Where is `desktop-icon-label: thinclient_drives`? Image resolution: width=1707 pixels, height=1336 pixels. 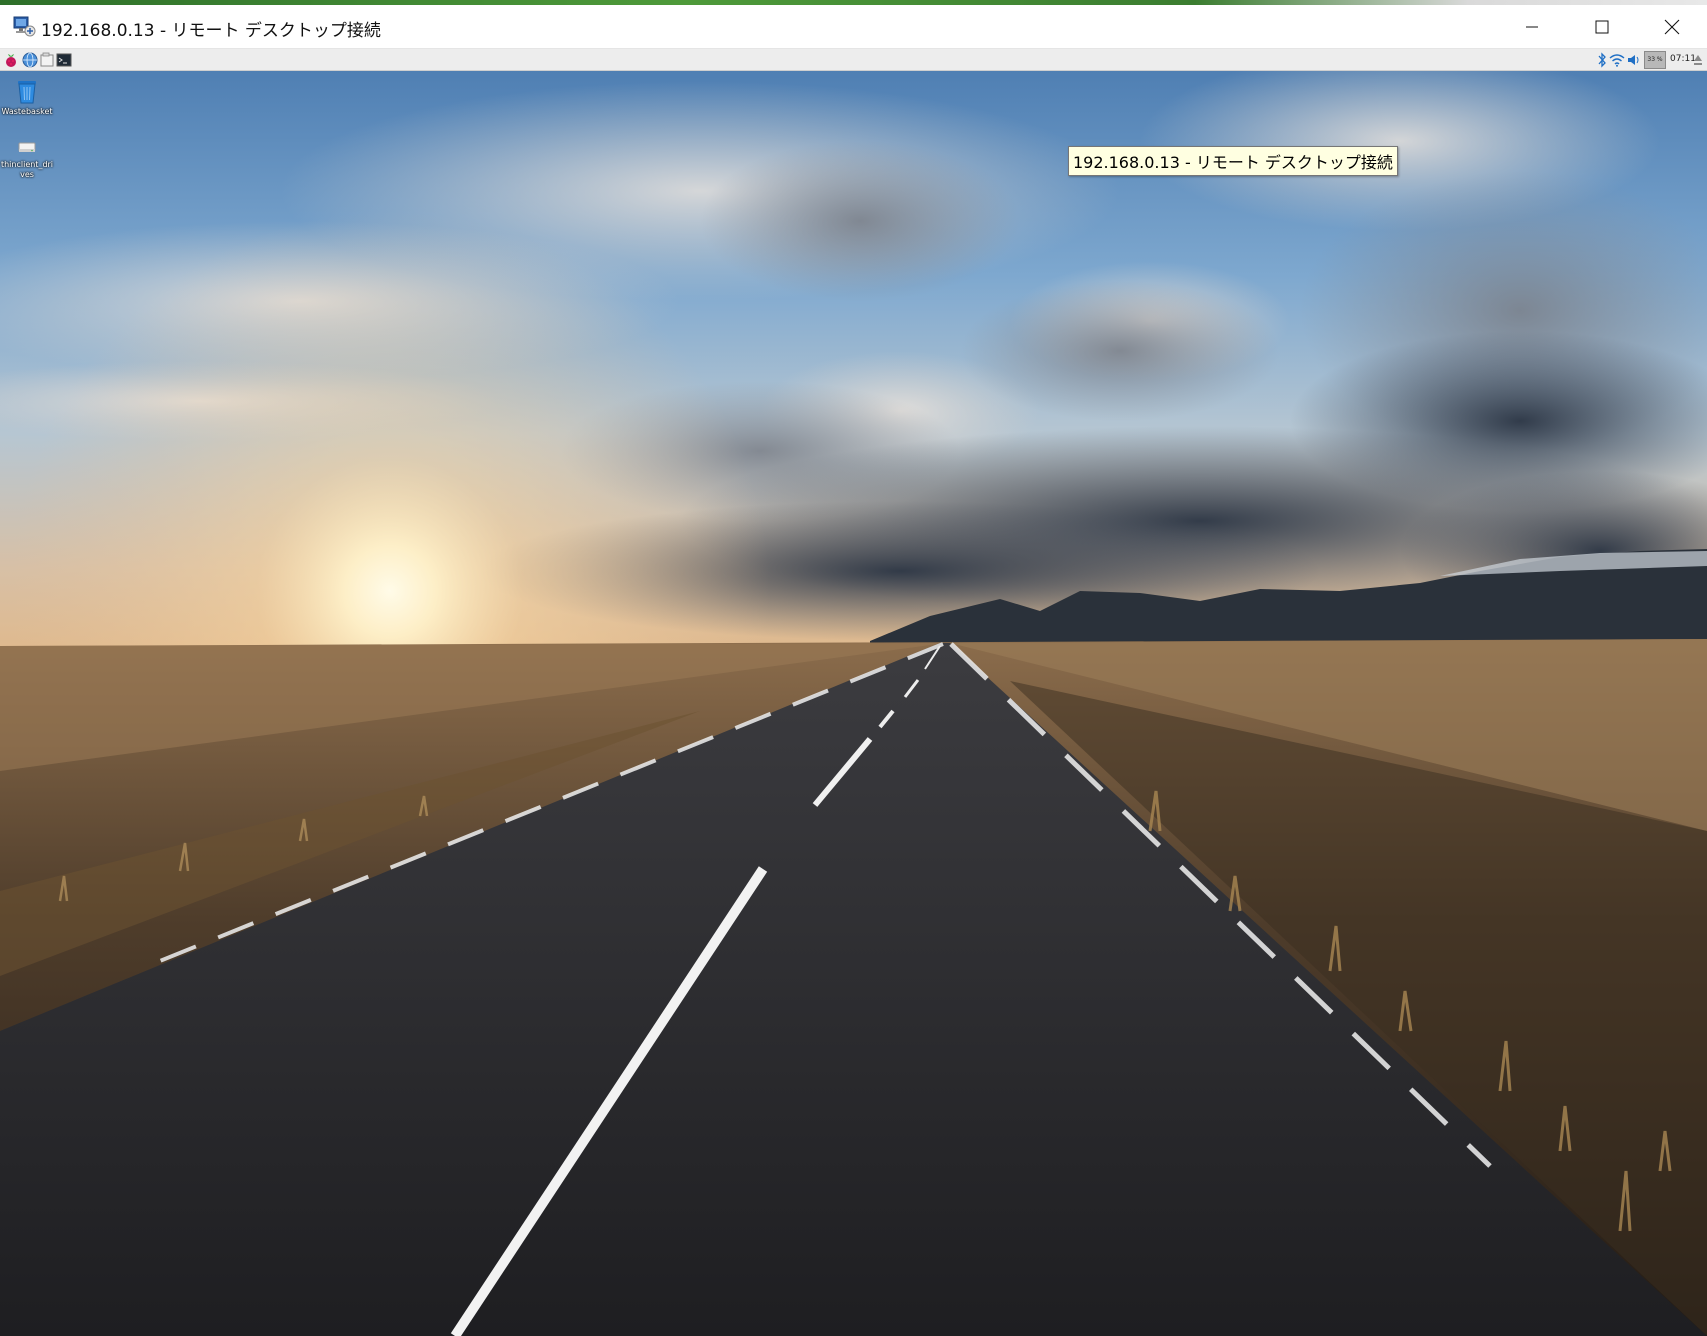
desktop-icon-label: thinclient_drives is located at coordinates (27, 169).